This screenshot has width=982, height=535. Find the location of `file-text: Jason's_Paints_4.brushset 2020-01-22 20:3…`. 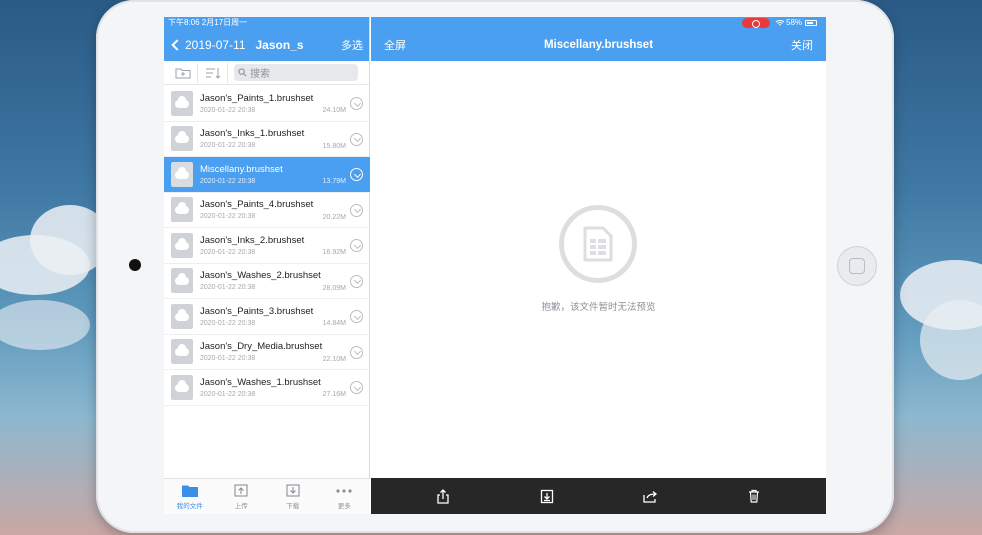

file-text: Jason's_Paints_4.brushset 2020-01-22 20:3… is located at coordinates (260, 209).